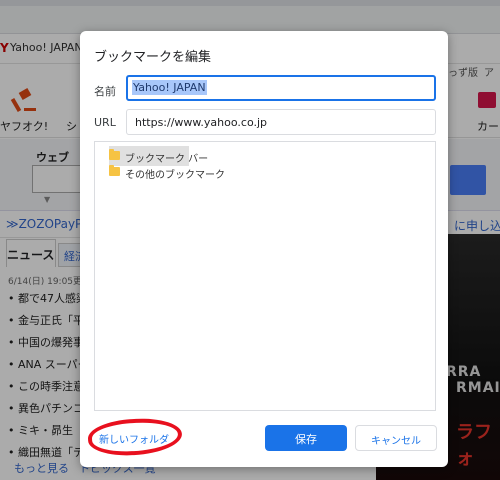 Image resolution: width=500 pixels, height=480 pixels. Describe the element at coordinates (169, 87) in the screenshot. I see `bookmark-name-value: Yahoo! JAPAN` at that location.